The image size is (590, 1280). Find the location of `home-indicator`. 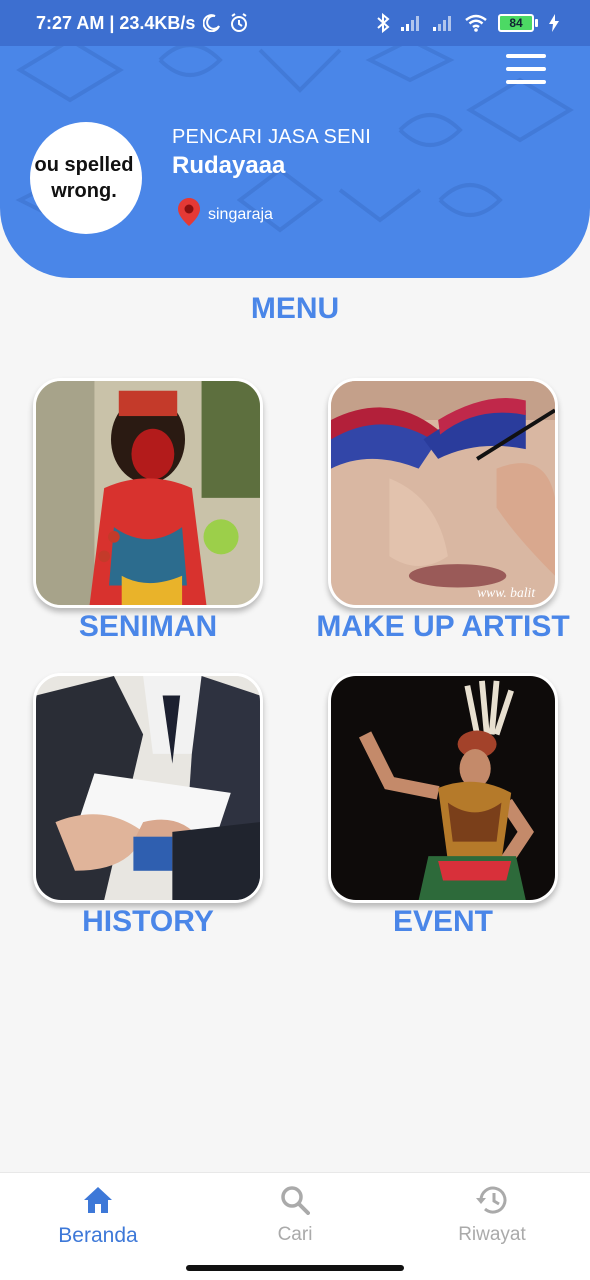

home-indicator is located at coordinates (295, 1268).